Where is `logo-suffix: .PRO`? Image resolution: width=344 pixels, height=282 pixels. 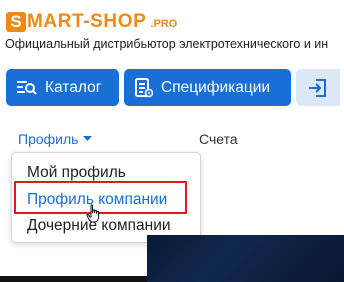 logo-suffix: .PRO is located at coordinates (164, 23).